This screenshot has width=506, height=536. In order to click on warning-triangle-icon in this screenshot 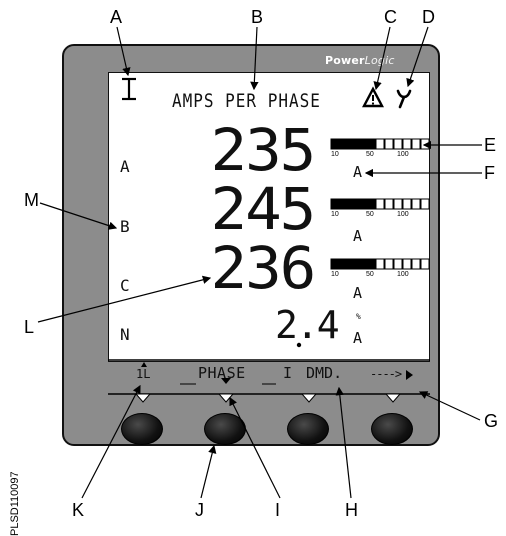, I will do `click(373, 97)`.